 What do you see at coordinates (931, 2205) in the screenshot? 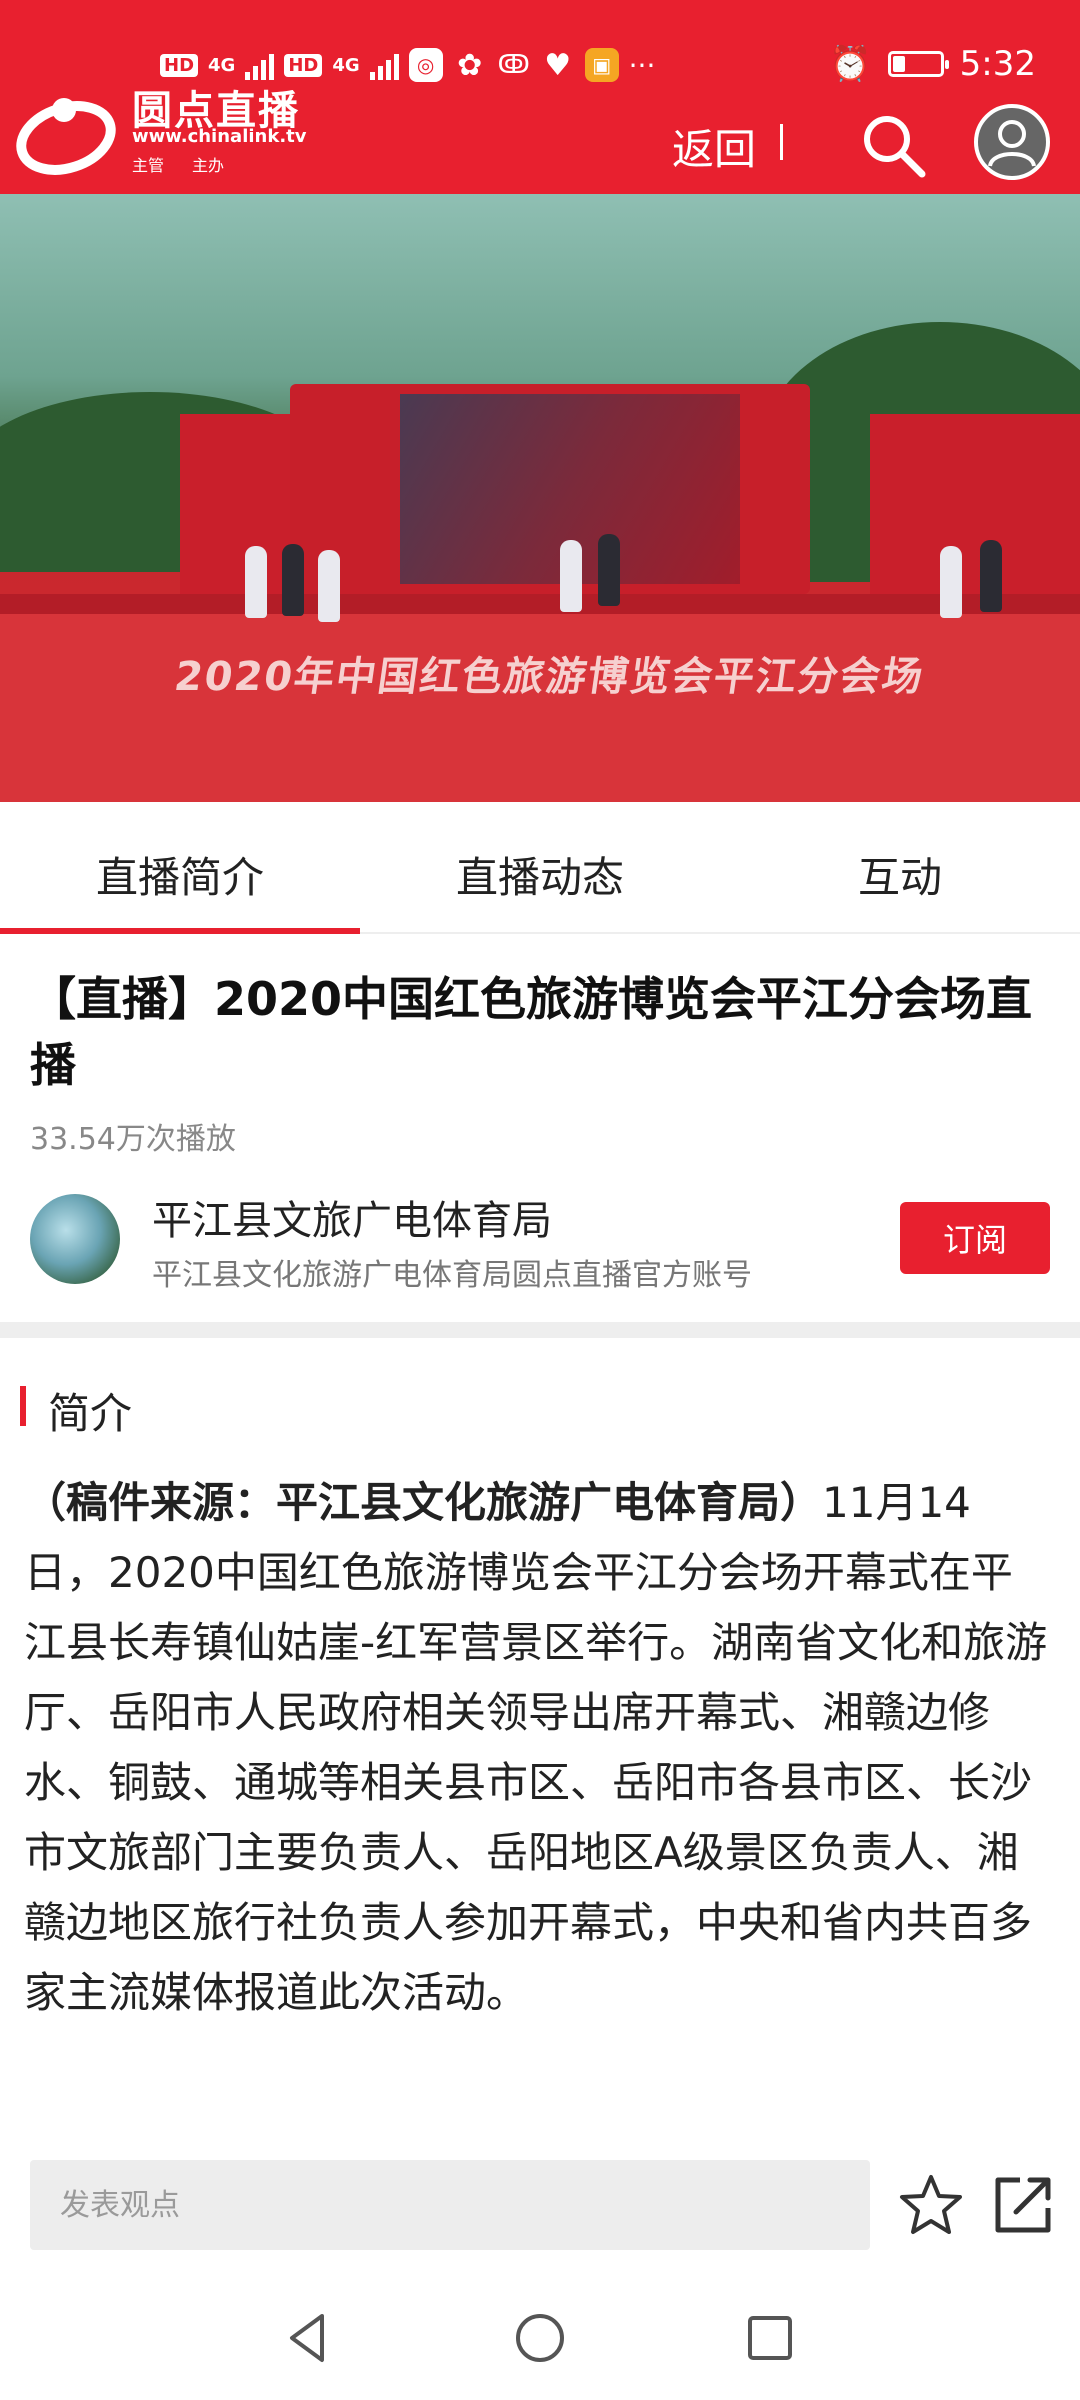
I see `star-icon` at bounding box center [931, 2205].